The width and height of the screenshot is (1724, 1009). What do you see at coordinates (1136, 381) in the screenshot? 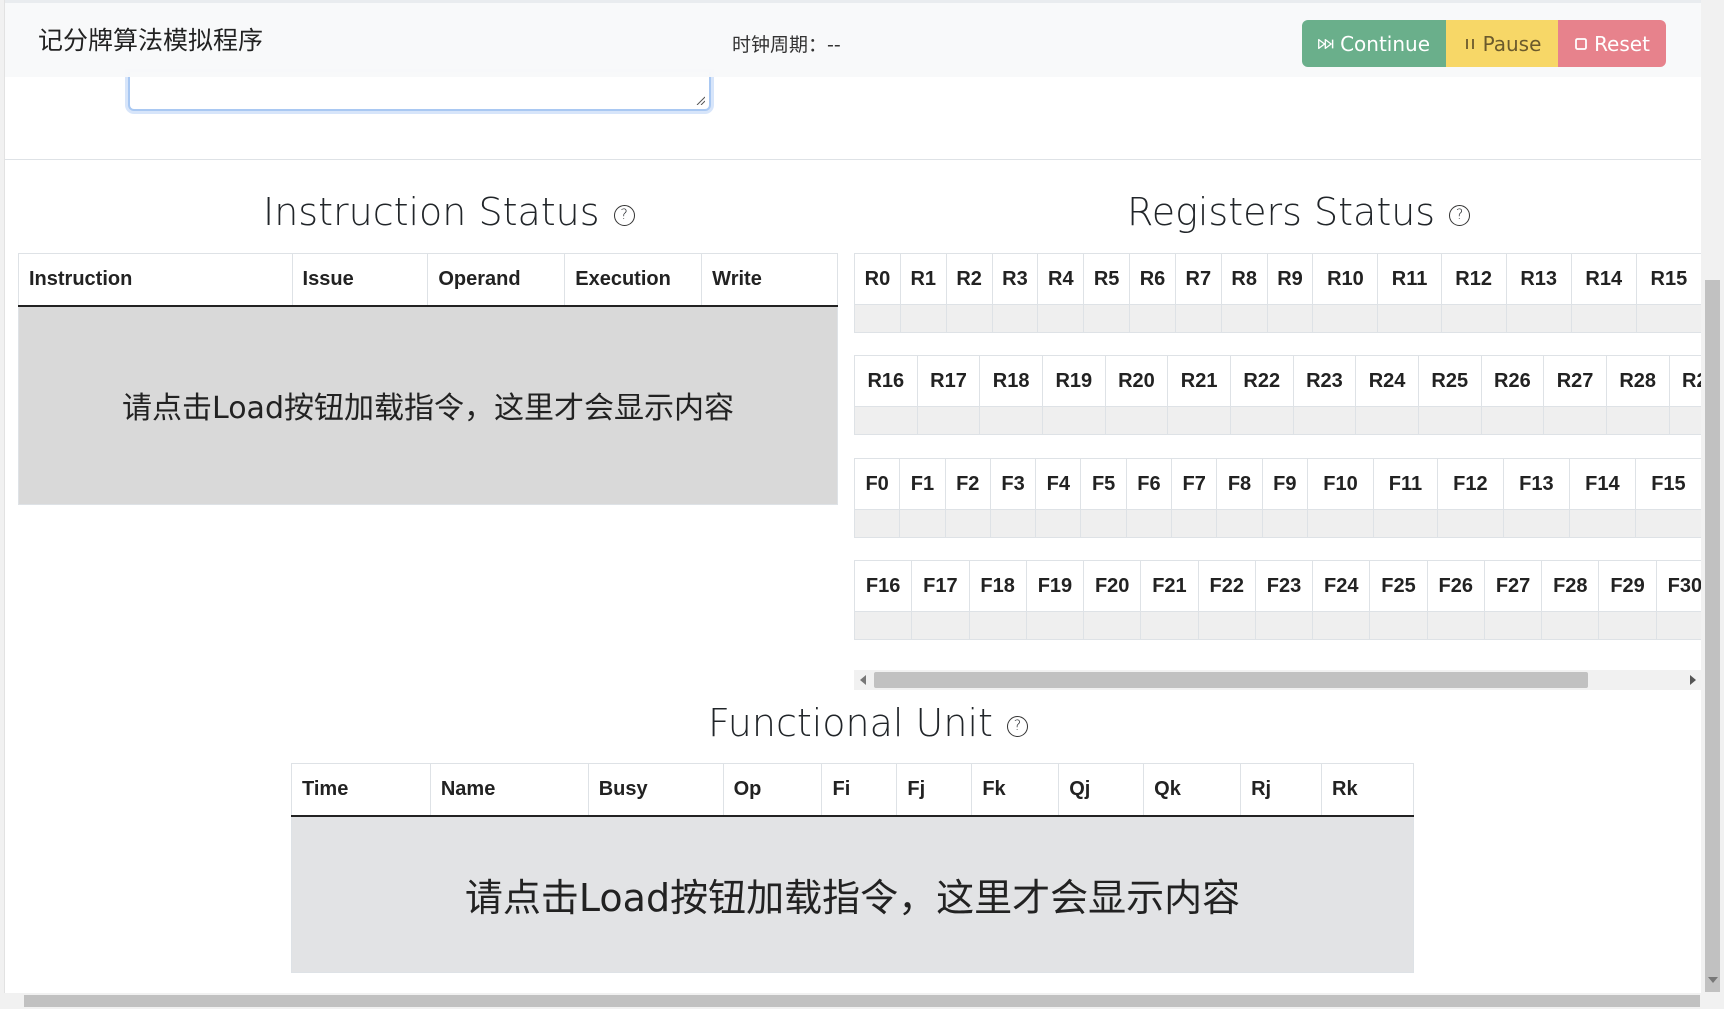
I see `register-header: R20` at bounding box center [1136, 381].